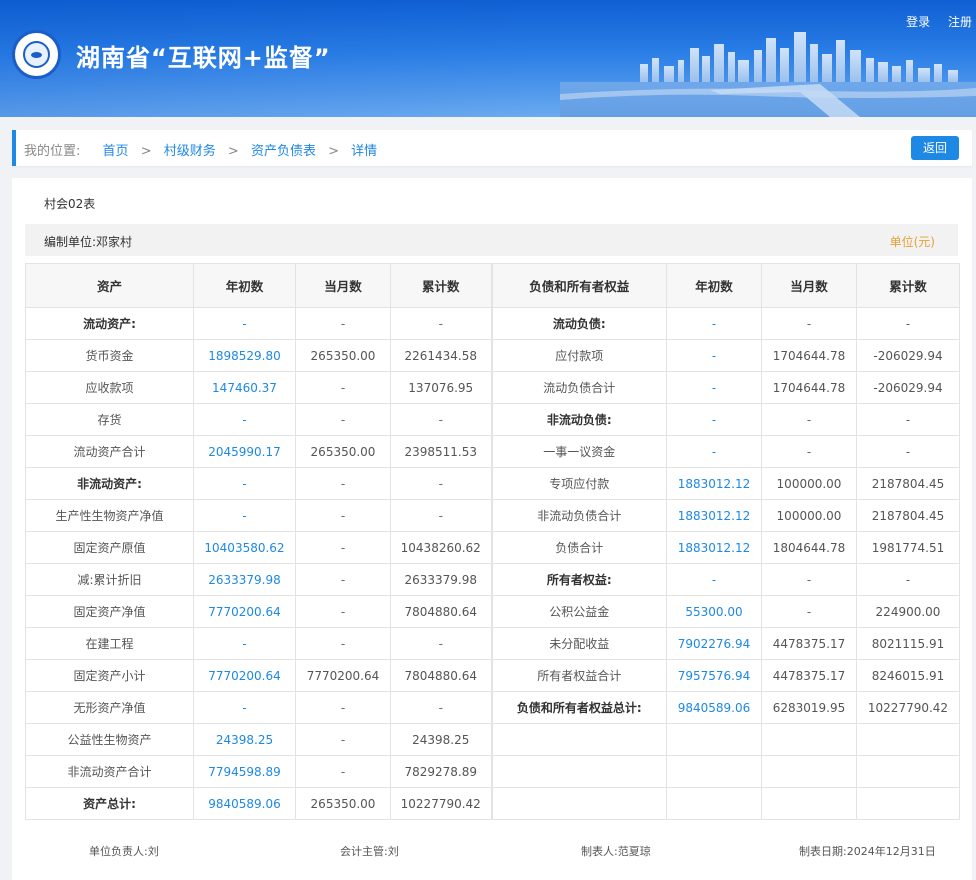 The height and width of the screenshot is (880, 976). Describe the element at coordinates (809, 675) in the screenshot. I see `liability-month-cell: 4478375.17` at that location.